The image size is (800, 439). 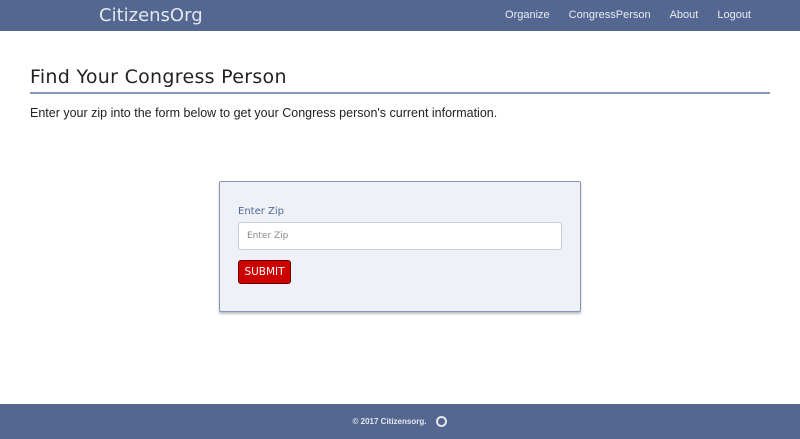 I want to click on footer: © 2017 Citizensorg., so click(x=400, y=421).